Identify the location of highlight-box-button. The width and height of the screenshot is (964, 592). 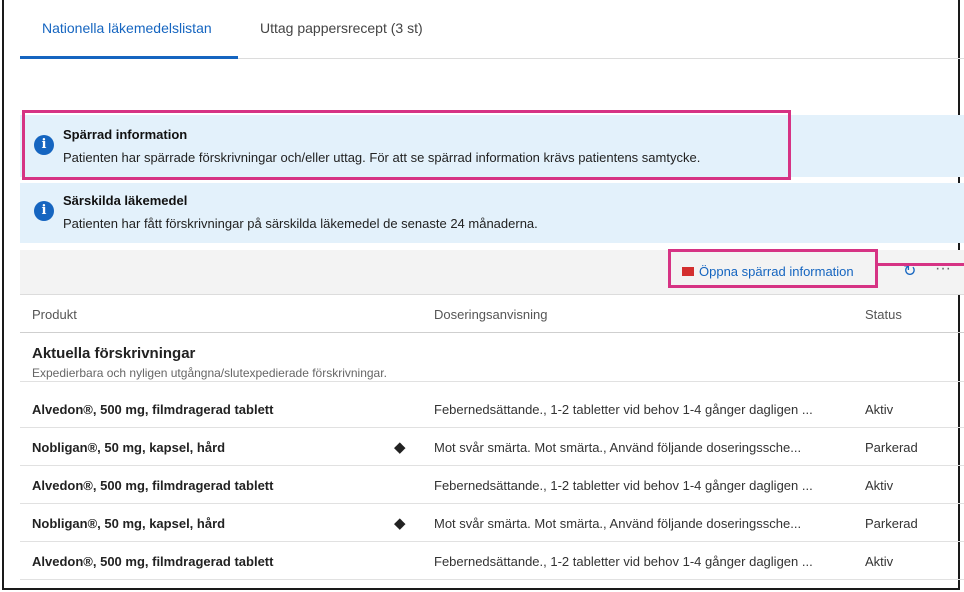
(773, 268).